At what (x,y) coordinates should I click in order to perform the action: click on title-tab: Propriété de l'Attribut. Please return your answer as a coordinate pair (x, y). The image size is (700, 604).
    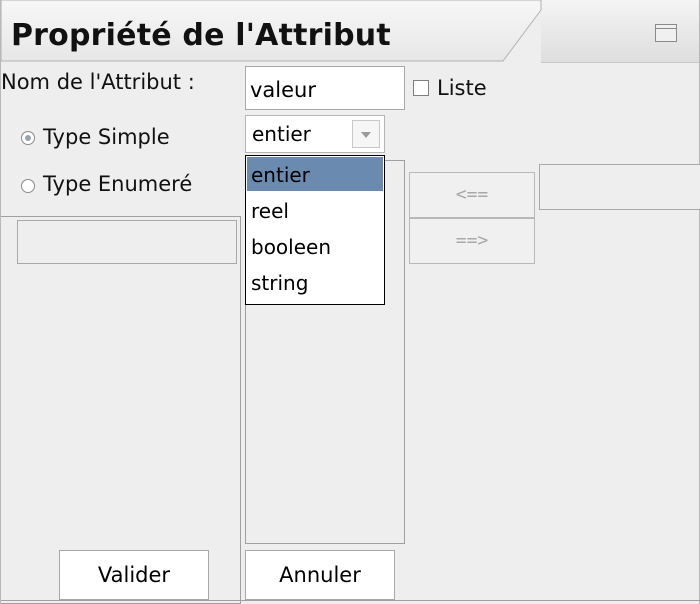
    Looking at the image, I should click on (281, 31).